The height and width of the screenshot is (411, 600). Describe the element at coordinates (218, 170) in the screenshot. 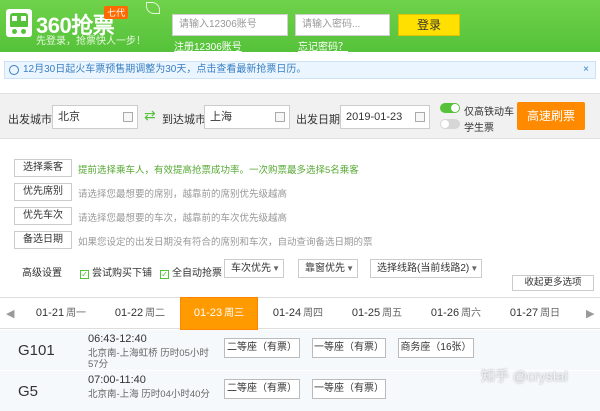

I see `passenger-hint: 提前选择乘车人，有效提高抢票成功率。一次购票最多选择5名乘客` at that location.